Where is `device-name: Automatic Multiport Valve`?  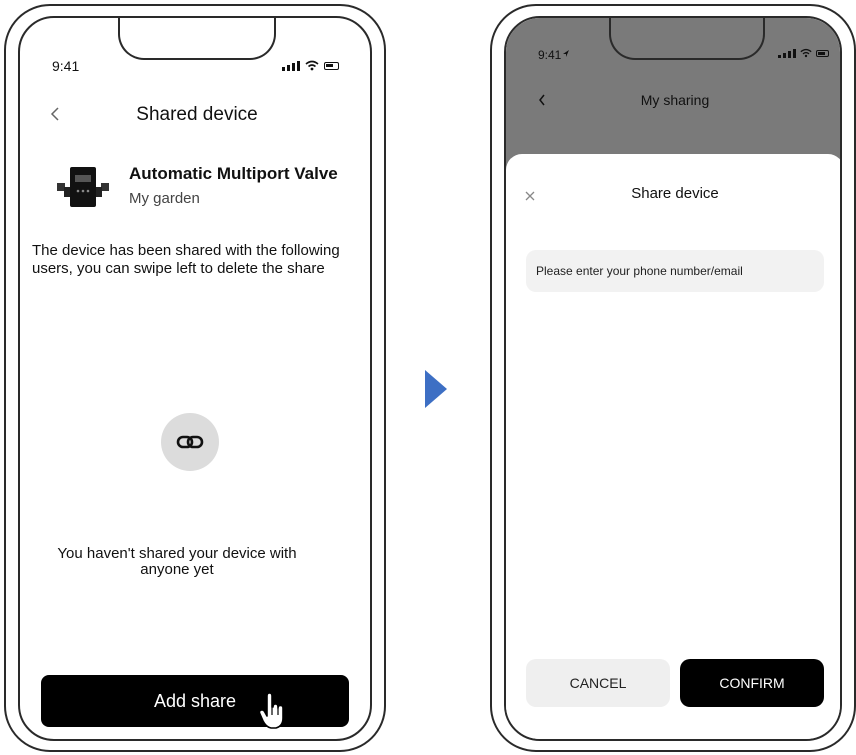 device-name: Automatic Multiport Valve is located at coordinates (233, 173).